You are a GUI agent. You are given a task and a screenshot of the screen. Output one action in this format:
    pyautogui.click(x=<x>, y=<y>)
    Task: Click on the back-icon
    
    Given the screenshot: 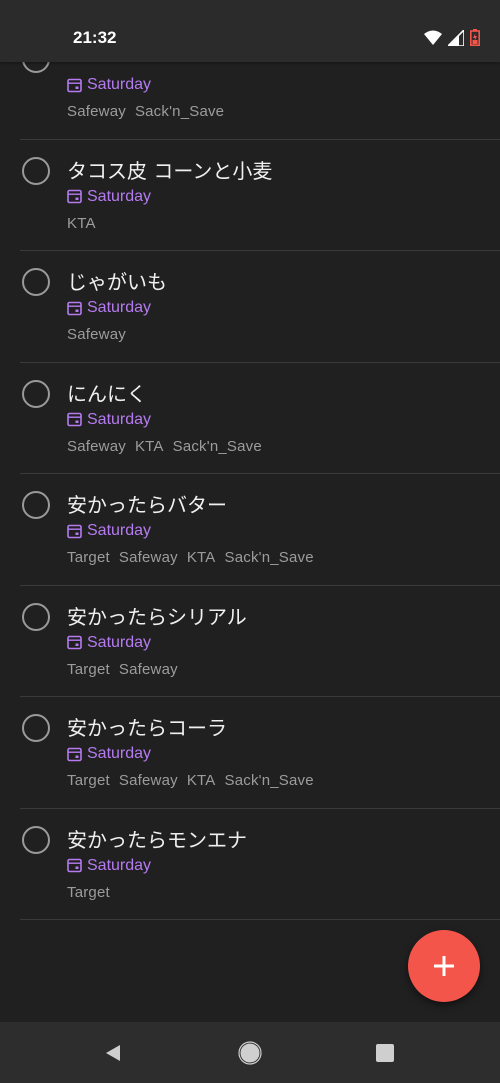 What is the action you would take?
    pyautogui.click(x=113, y=1053)
    